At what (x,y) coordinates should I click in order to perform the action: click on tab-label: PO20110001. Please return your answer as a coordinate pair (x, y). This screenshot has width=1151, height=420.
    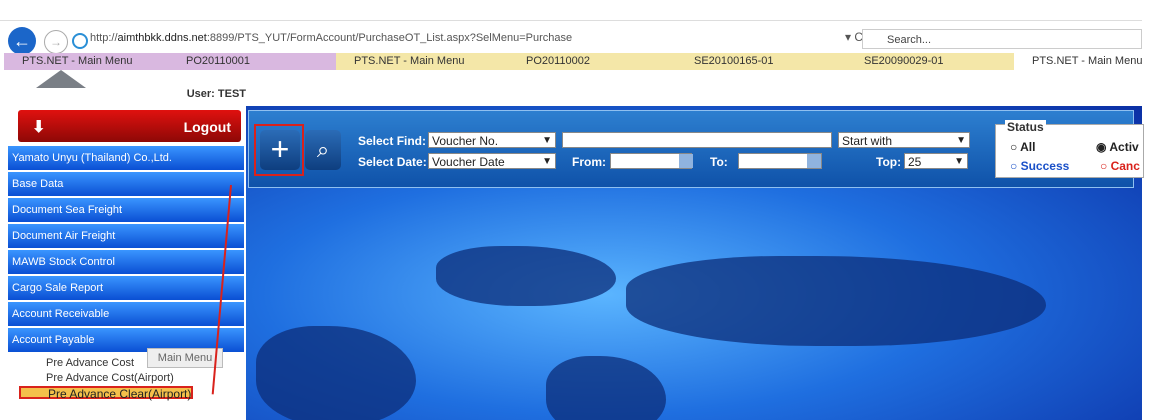
    Looking at the image, I should click on (218, 61).